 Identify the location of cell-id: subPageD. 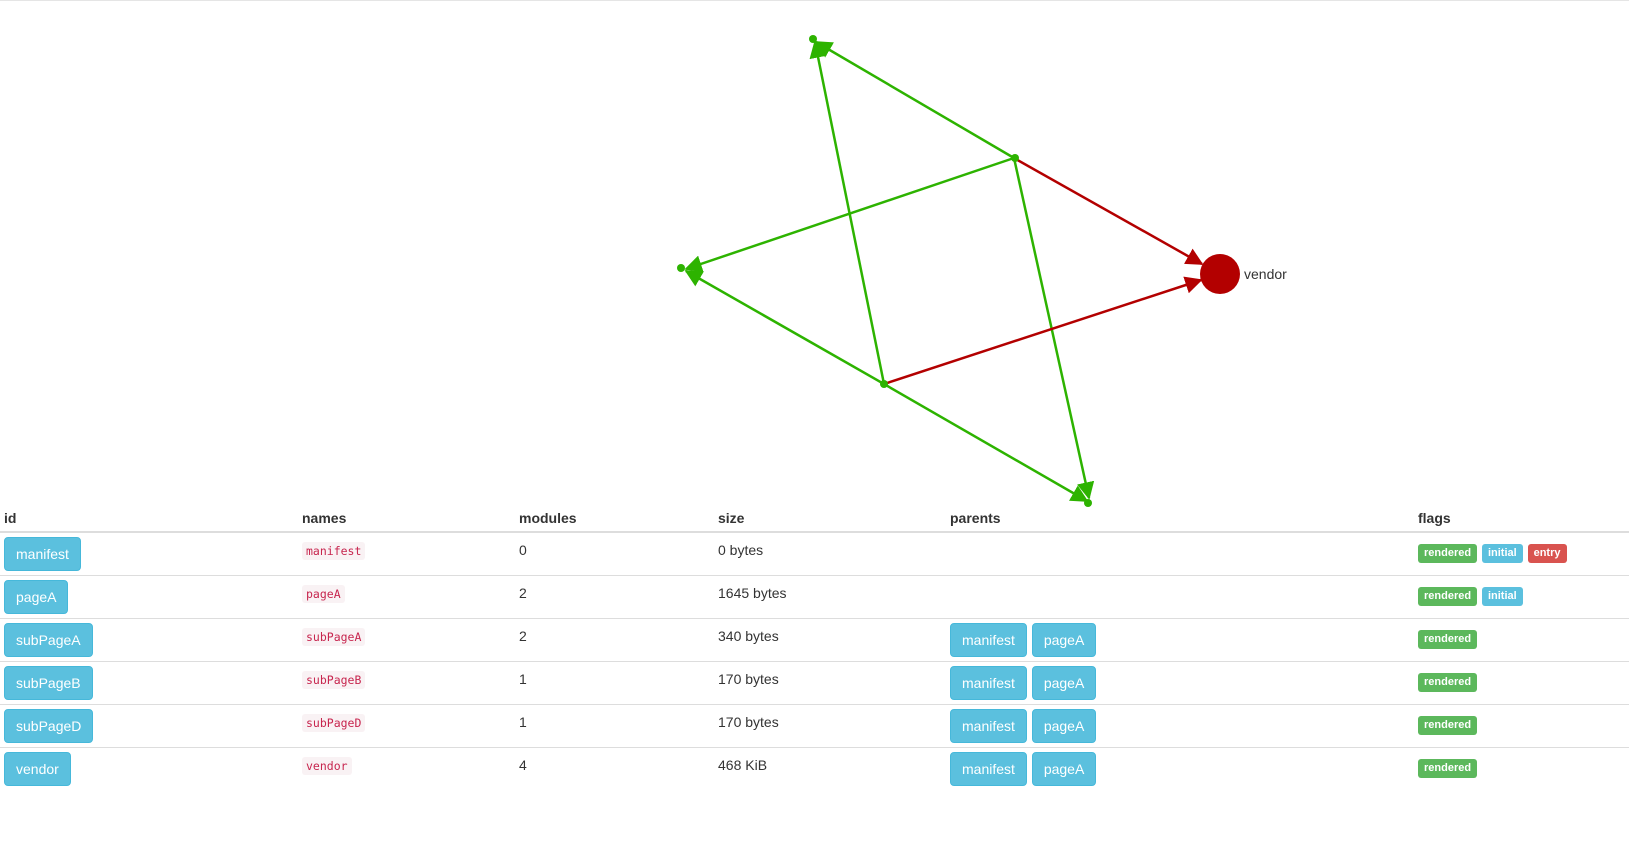
(149, 725).